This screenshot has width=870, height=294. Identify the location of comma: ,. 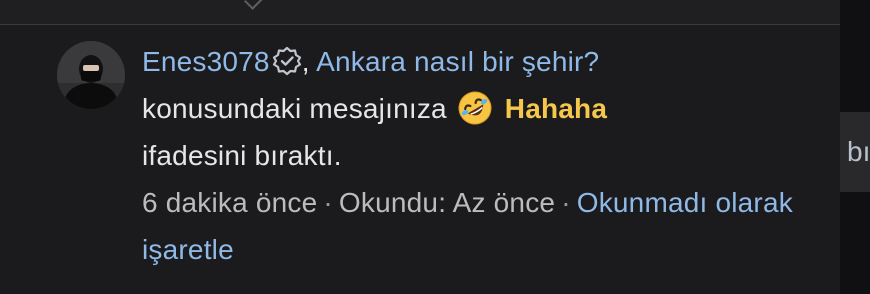
(305, 61).